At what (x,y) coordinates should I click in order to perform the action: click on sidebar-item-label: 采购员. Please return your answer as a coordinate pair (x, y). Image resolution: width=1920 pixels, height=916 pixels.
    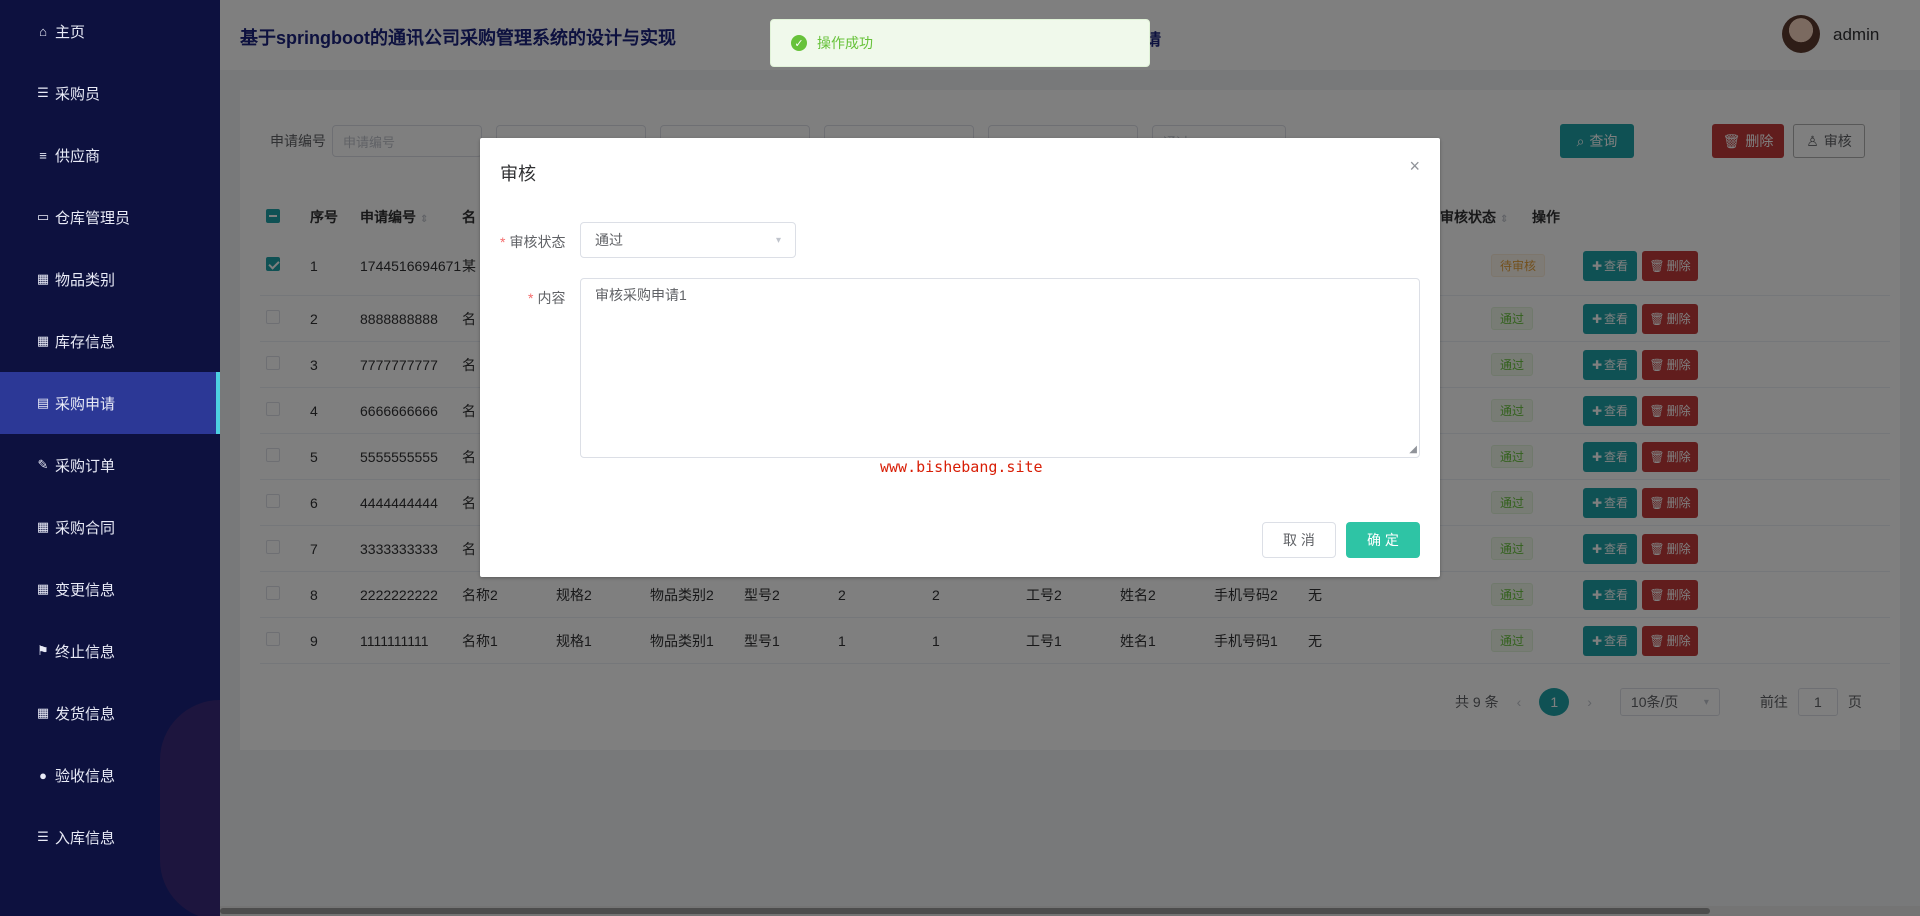
    Looking at the image, I should click on (78, 94).